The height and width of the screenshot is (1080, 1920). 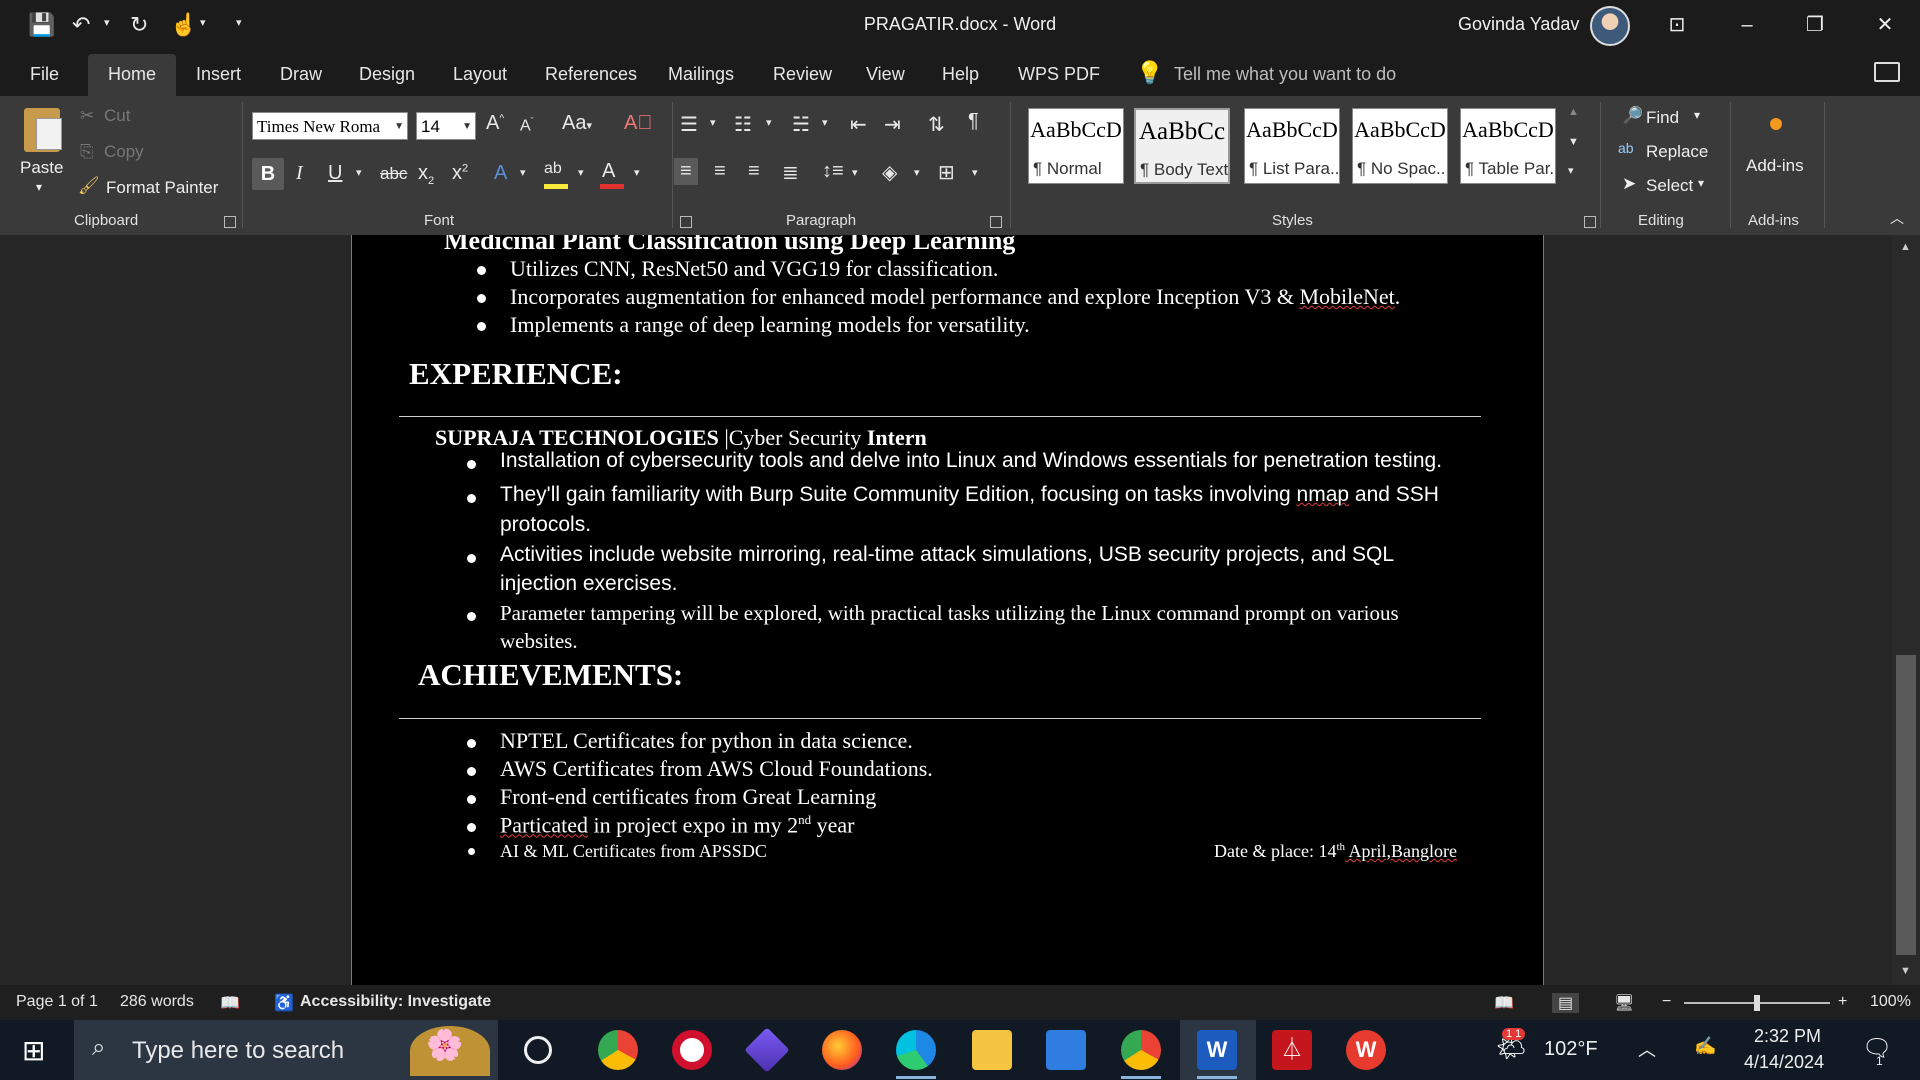 What do you see at coordinates (801, 124) in the screenshot?
I see `multilevel-list-icon: ☵` at bounding box center [801, 124].